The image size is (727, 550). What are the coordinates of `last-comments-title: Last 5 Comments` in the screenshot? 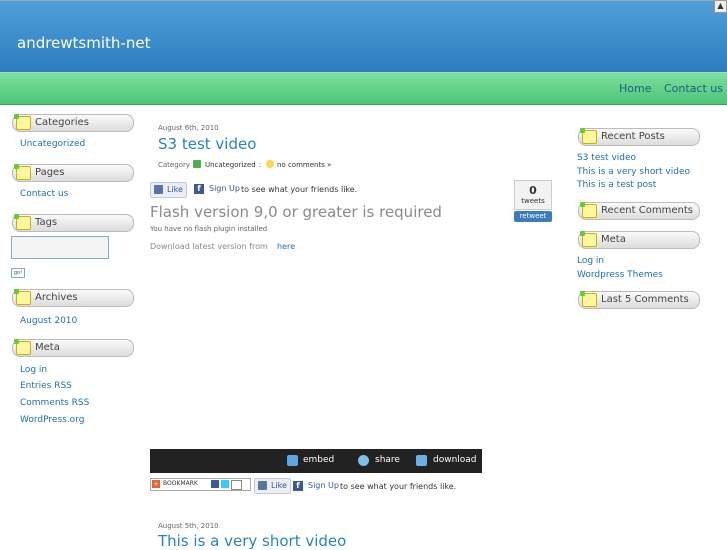 It's located at (645, 299).